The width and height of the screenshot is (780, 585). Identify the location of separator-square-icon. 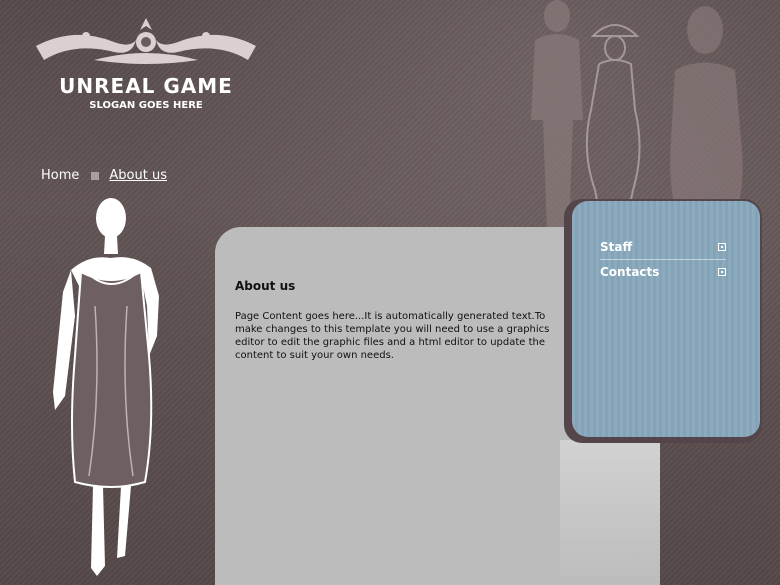
(95, 175).